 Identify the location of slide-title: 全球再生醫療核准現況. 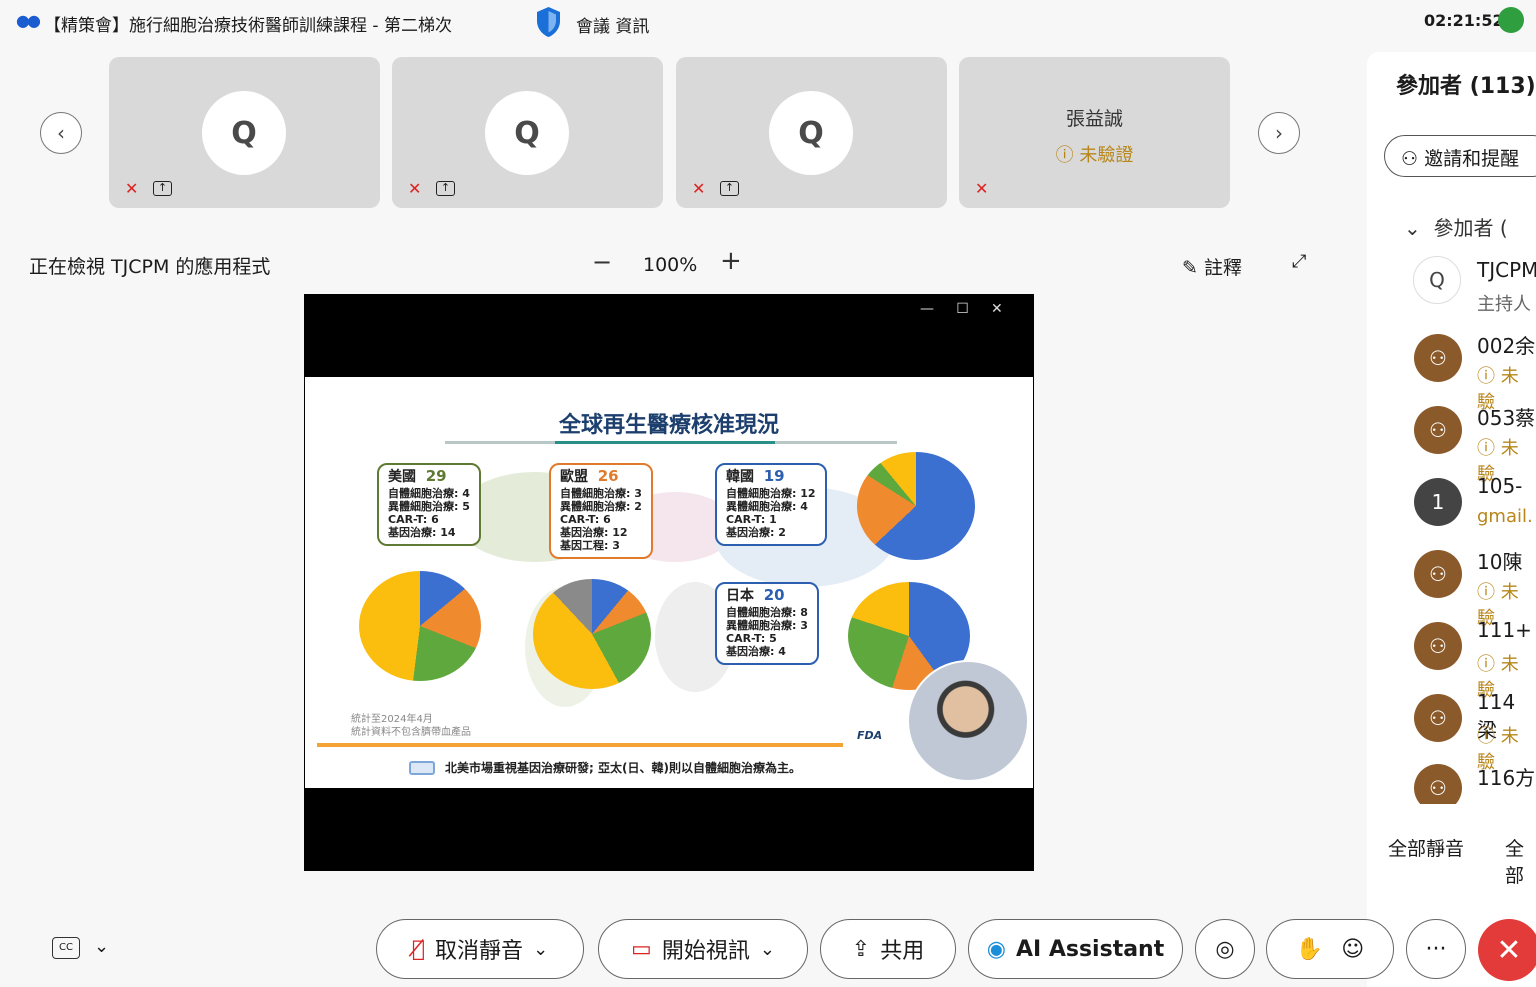
(668, 425).